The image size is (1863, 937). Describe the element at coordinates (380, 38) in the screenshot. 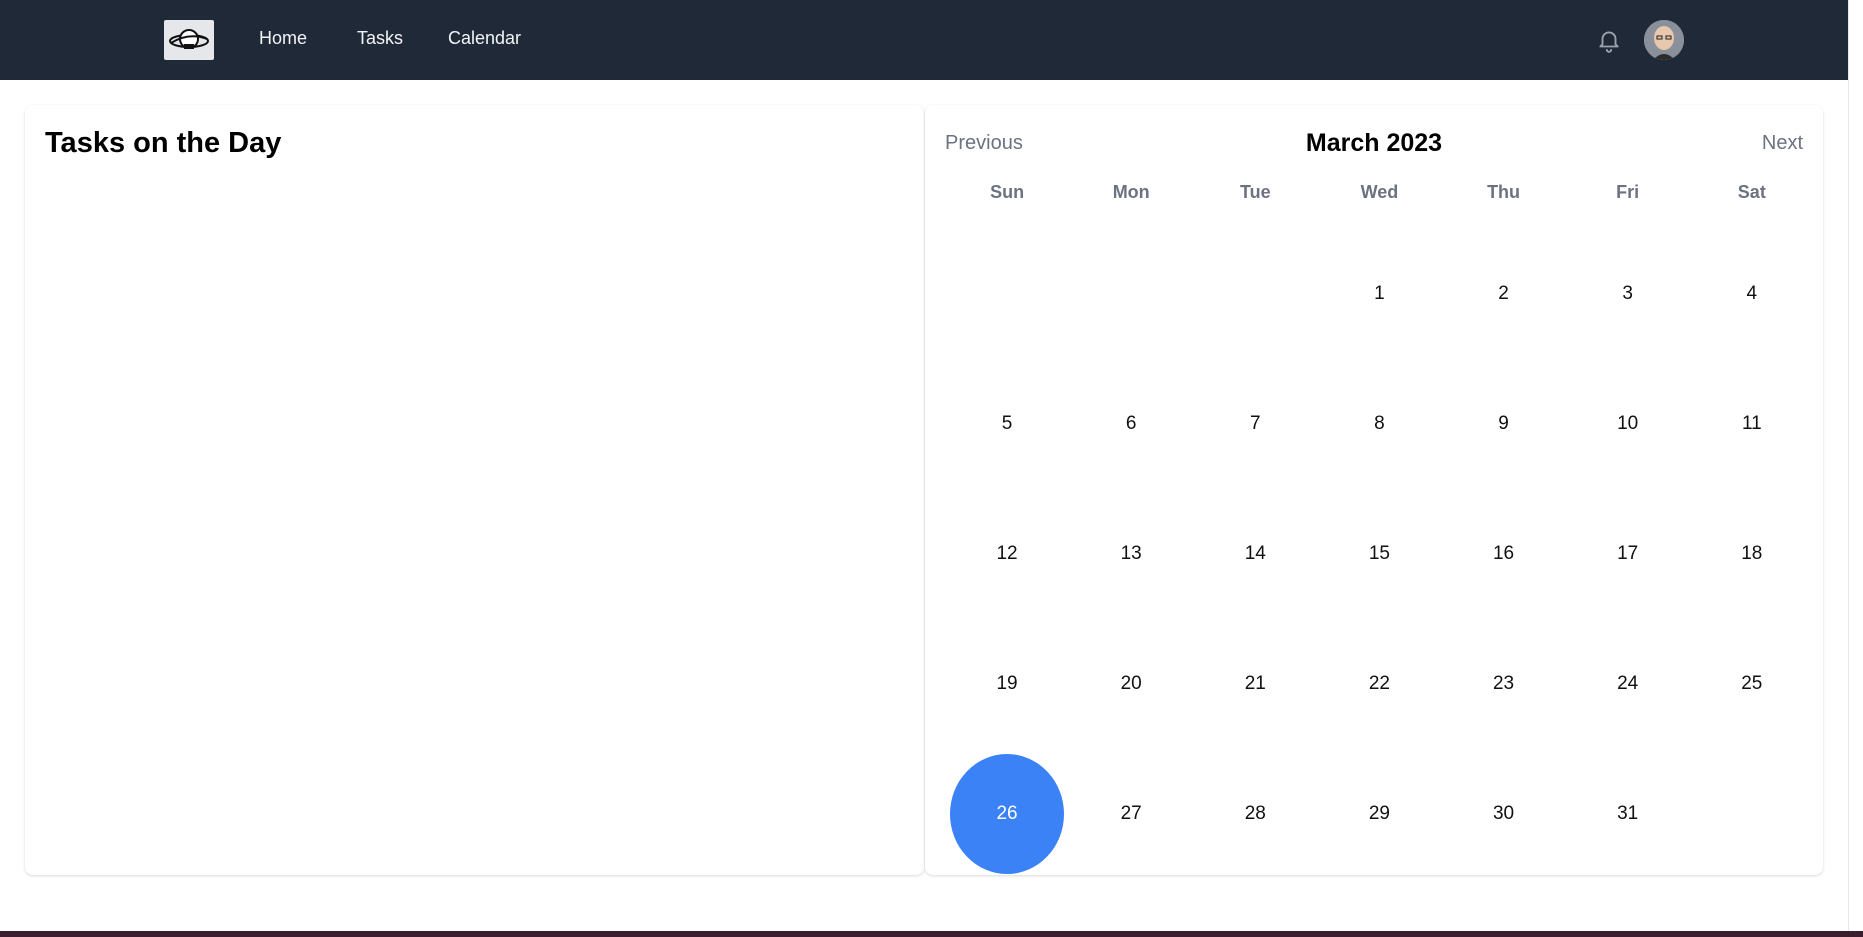

I see `nav-tasks-link: Tasks` at that location.